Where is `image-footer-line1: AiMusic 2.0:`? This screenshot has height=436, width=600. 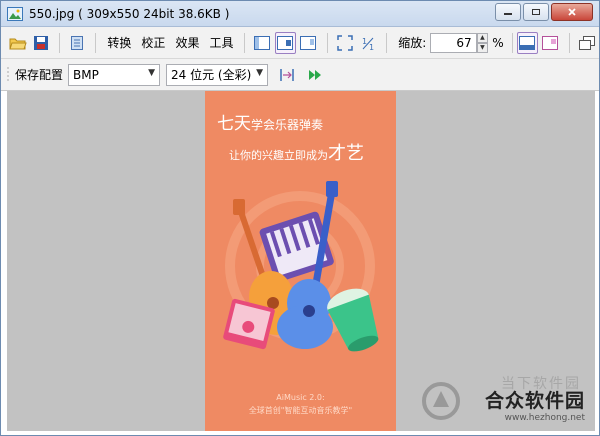 image-footer-line1: AiMusic 2.0: is located at coordinates (300, 397).